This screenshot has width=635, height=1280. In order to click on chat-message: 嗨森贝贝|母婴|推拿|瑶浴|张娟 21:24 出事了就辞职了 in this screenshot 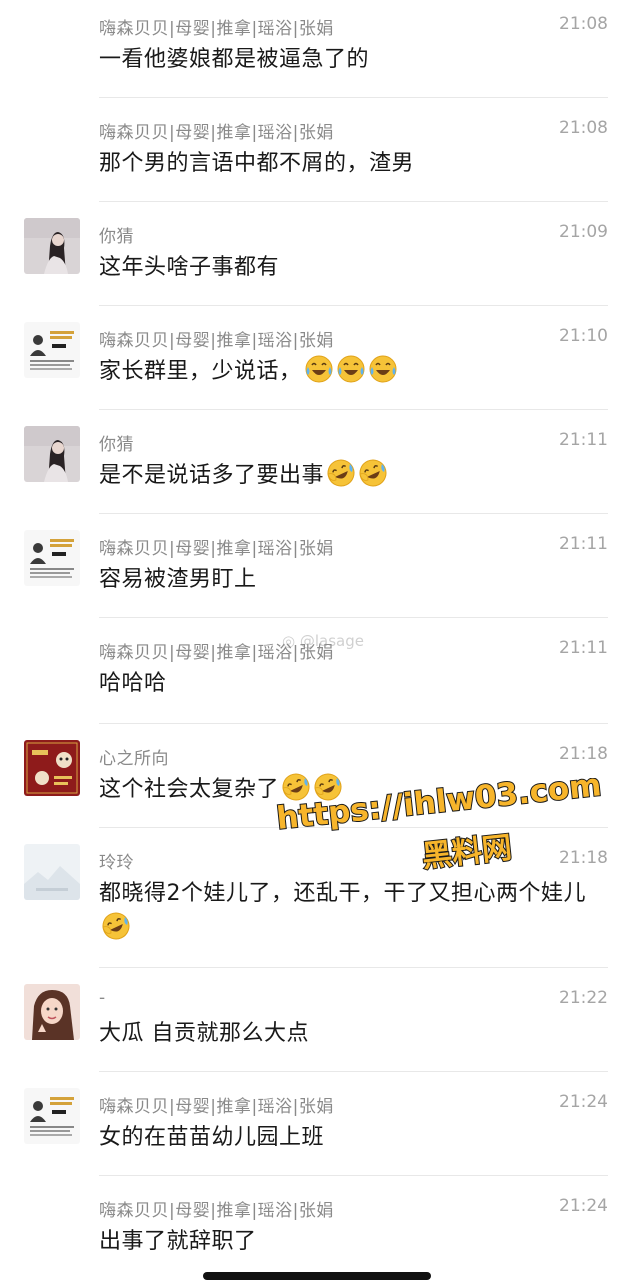, I will do `click(317, 1236)`.